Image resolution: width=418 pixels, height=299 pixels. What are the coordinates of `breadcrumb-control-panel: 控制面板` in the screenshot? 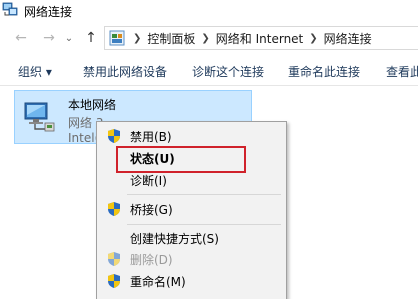 It's located at (171, 38).